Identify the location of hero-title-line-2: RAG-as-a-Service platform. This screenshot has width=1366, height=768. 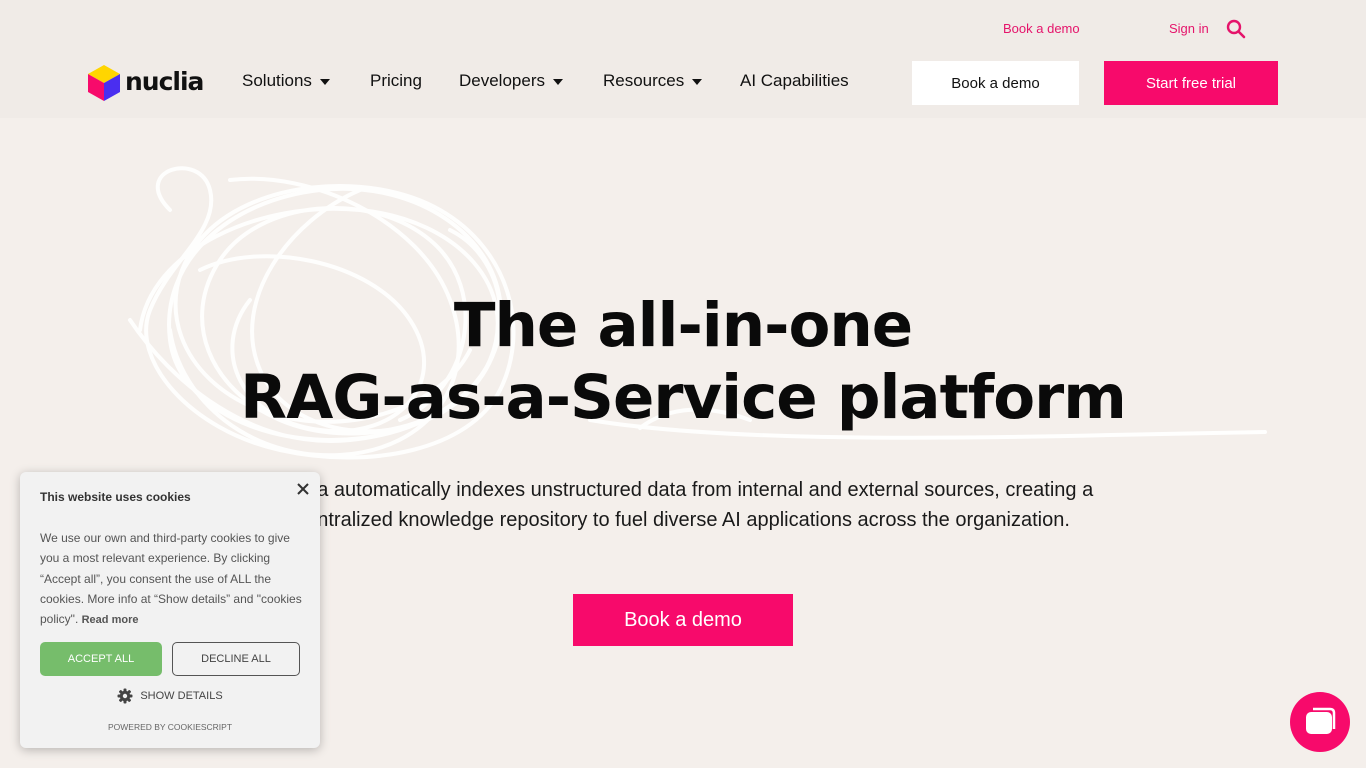
(683, 397).